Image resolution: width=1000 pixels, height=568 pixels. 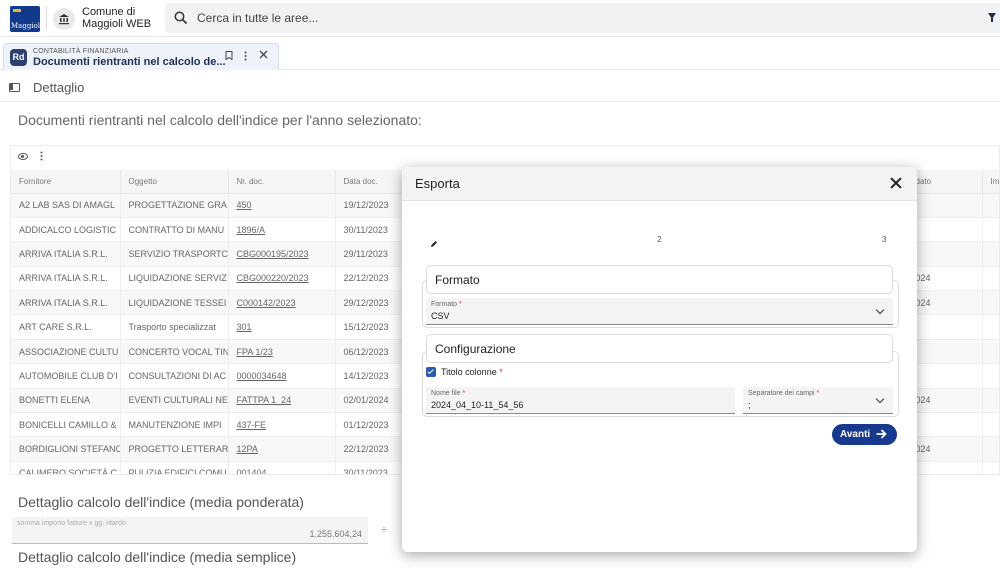 What do you see at coordinates (174, 205) in the screenshot?
I see `oggetto-cell: PROGETTAZIONE GRA` at bounding box center [174, 205].